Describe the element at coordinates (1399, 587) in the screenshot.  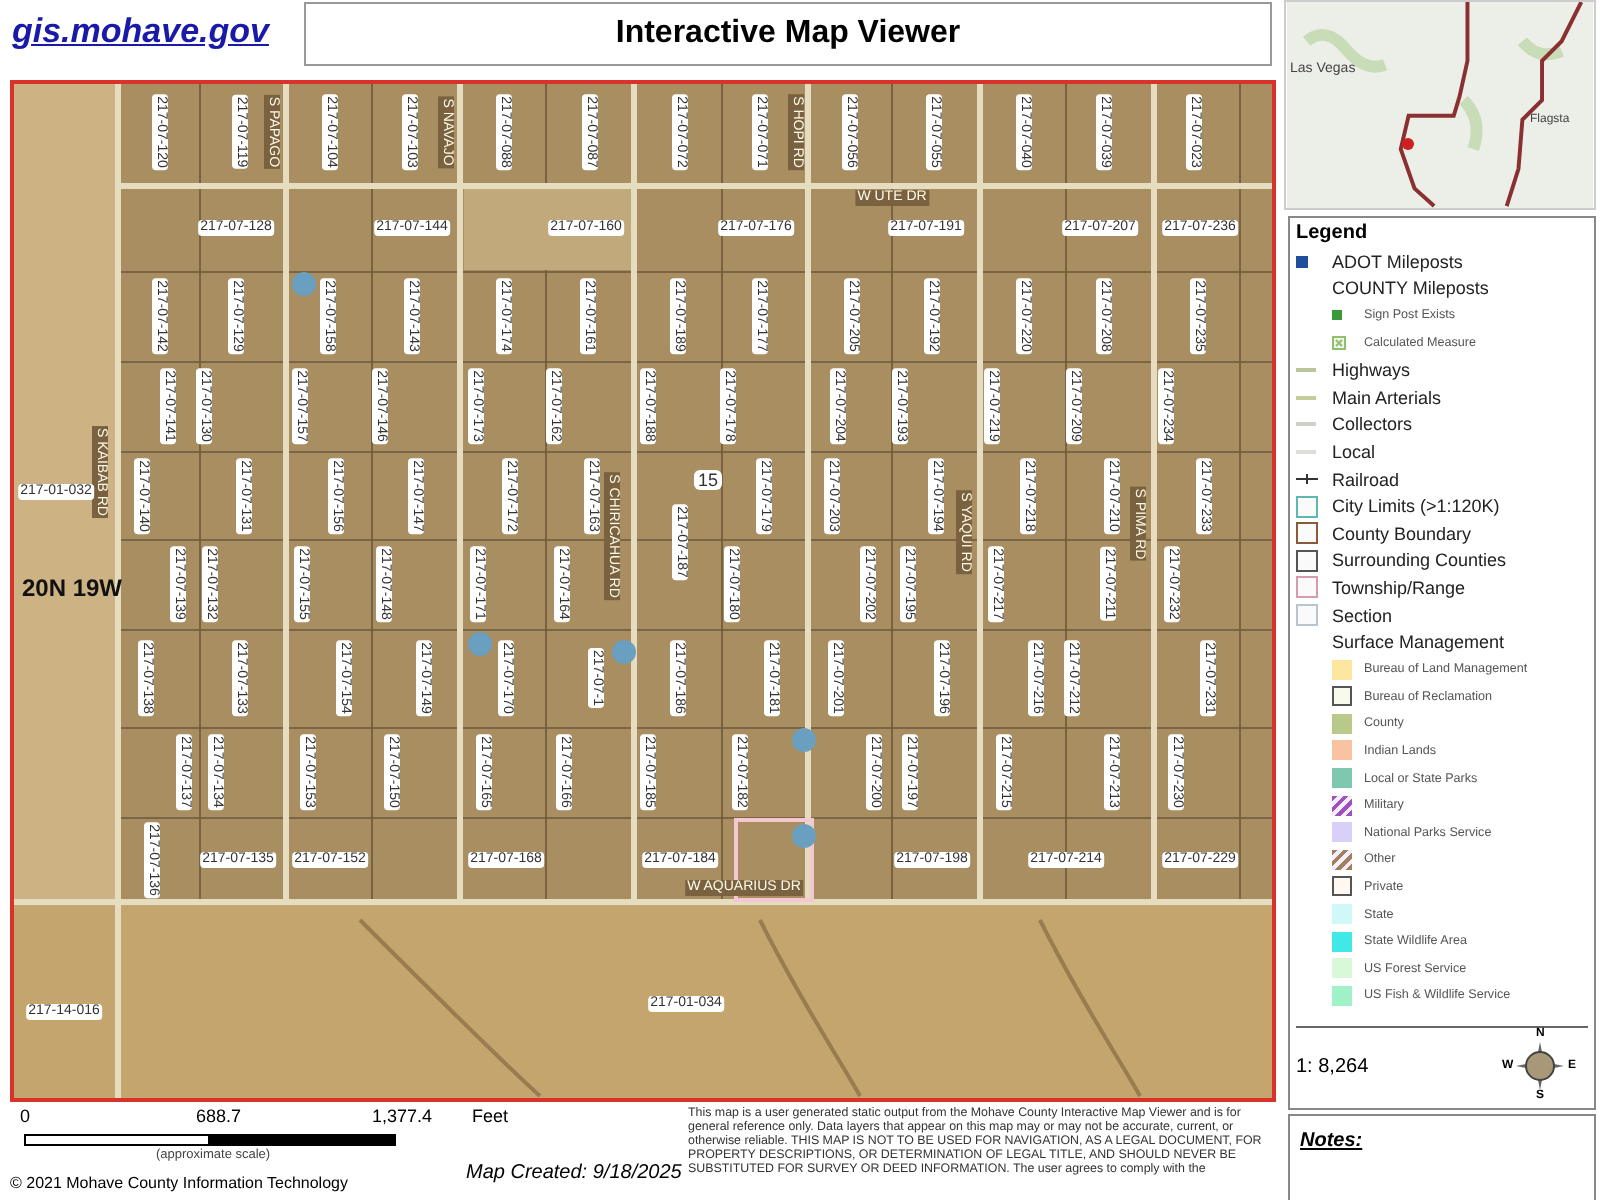
I see `legend-label: Township/Range` at that location.